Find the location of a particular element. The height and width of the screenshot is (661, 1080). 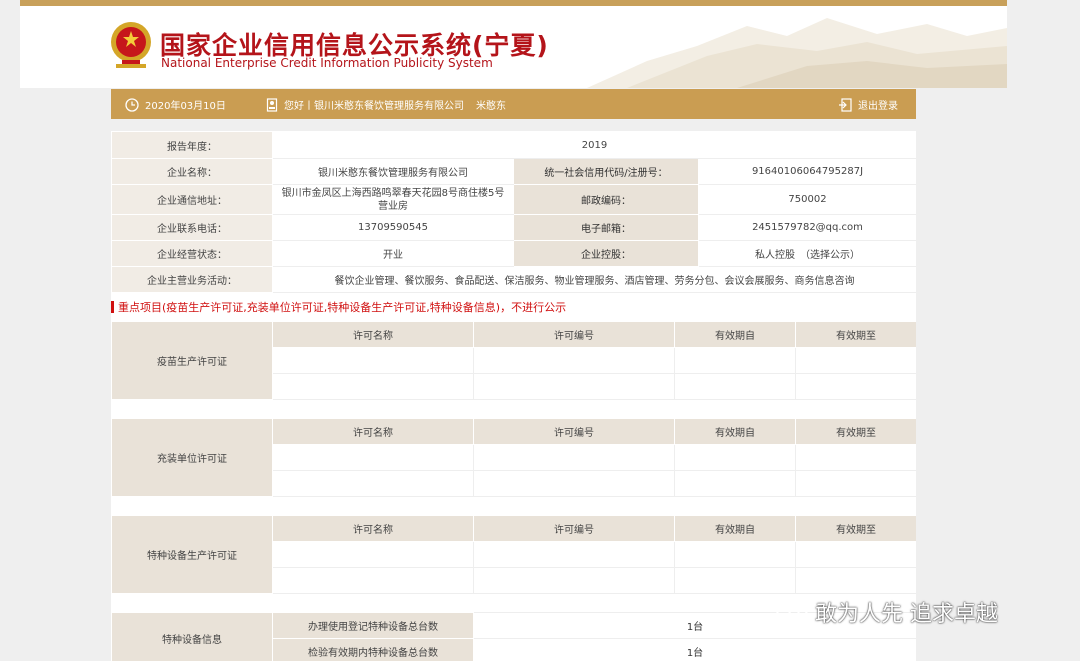

address-value: 银川市金凤区上海西路鸣翠春天花园8号商住楼5号营业房 is located at coordinates (393, 199).